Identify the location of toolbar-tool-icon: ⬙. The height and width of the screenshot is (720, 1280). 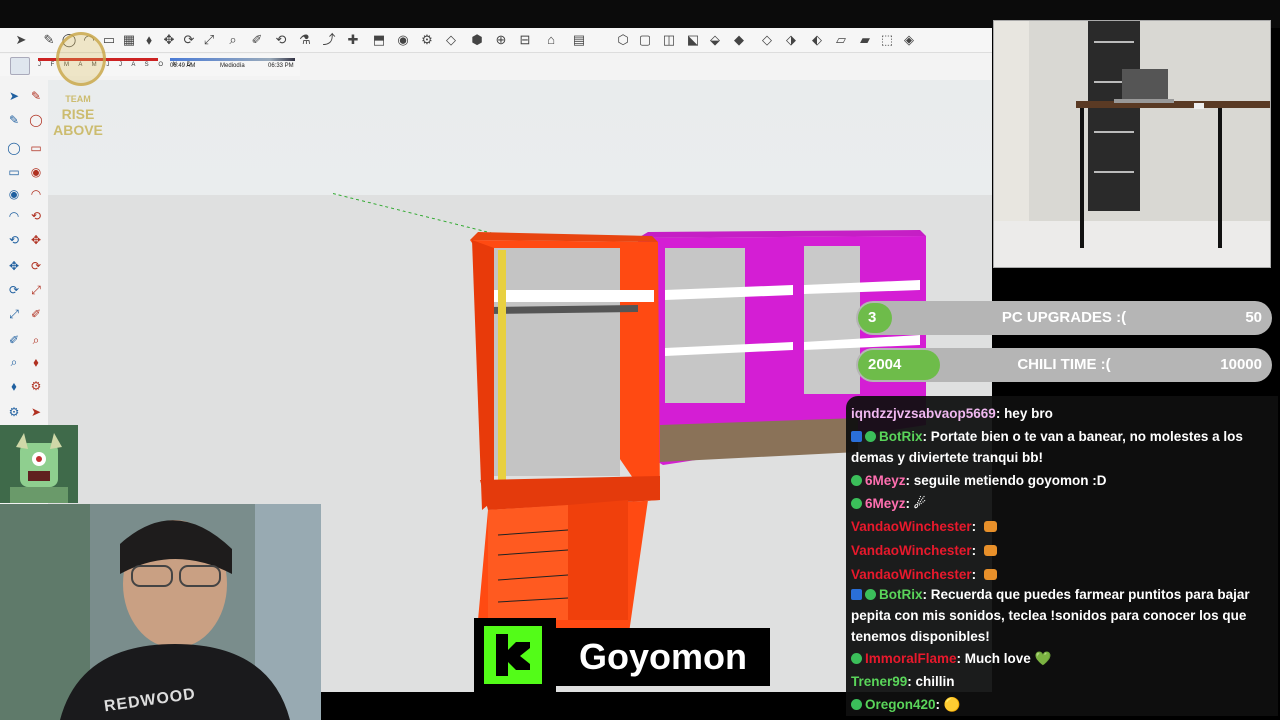
(715, 40).